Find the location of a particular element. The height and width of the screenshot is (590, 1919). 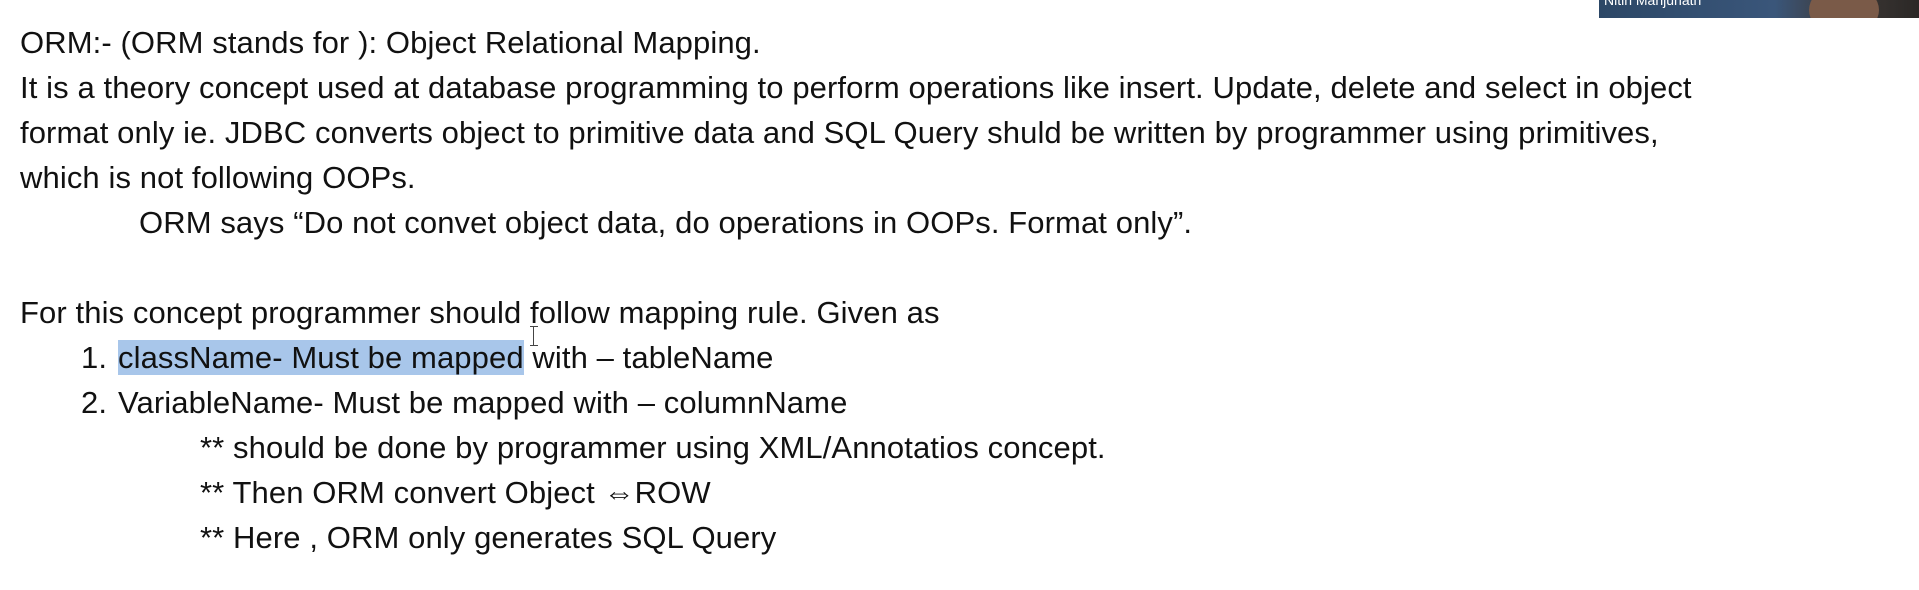

paragraph-line-3: which is not following OOPs. is located at coordinates (218, 177).